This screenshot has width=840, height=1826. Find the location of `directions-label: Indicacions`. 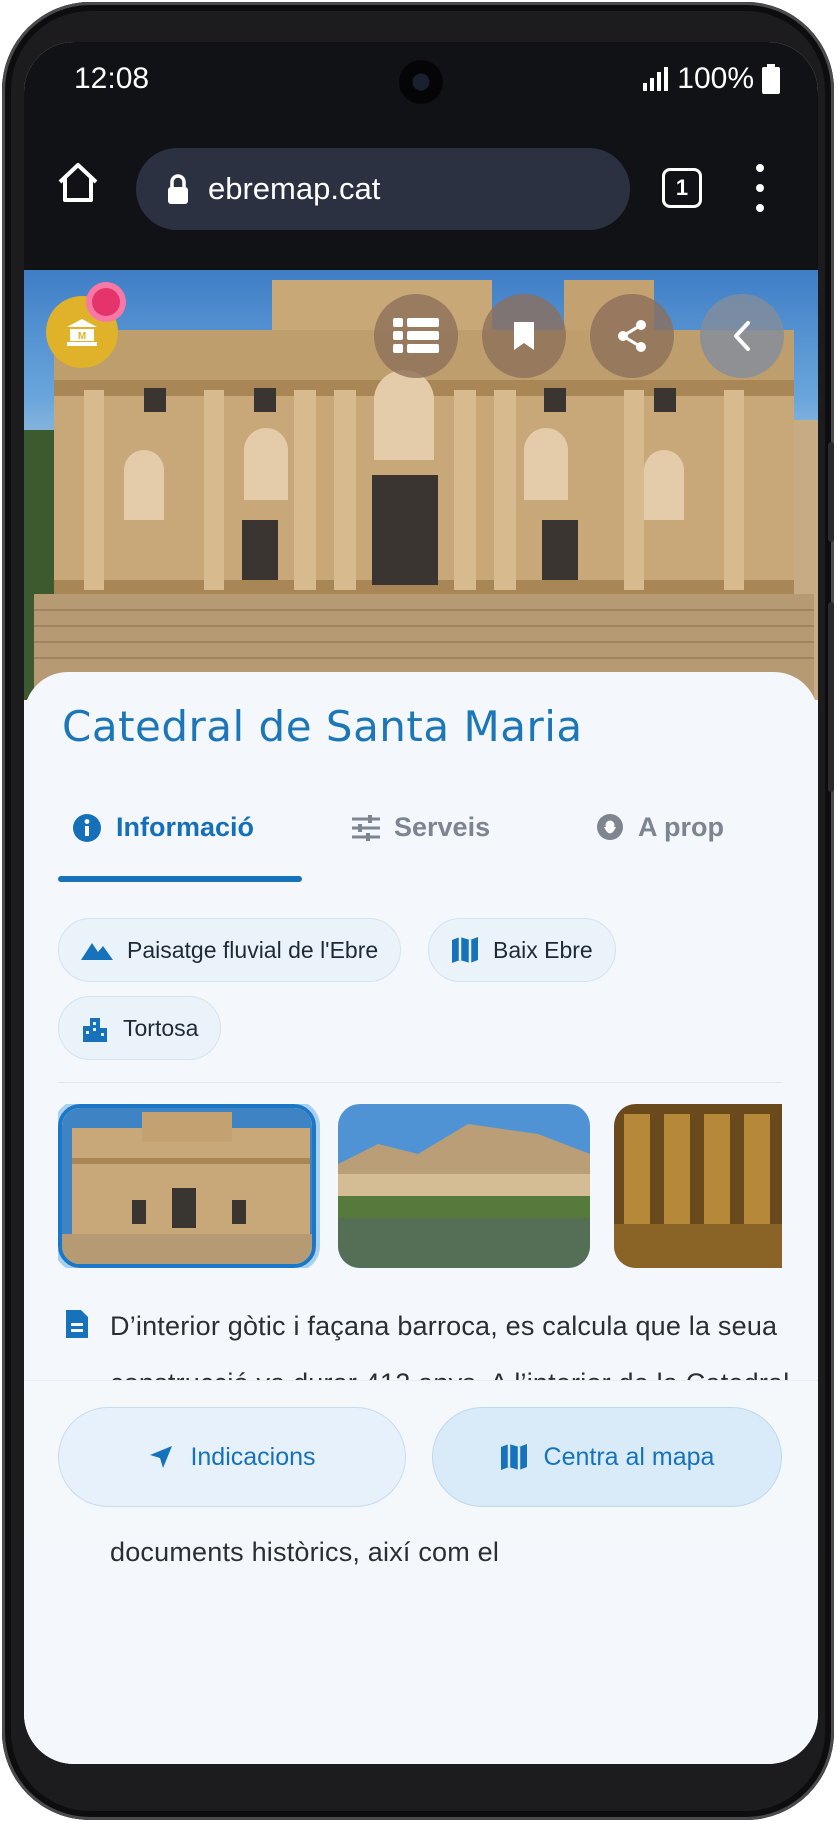

directions-label: Indicacions is located at coordinates (253, 1456).